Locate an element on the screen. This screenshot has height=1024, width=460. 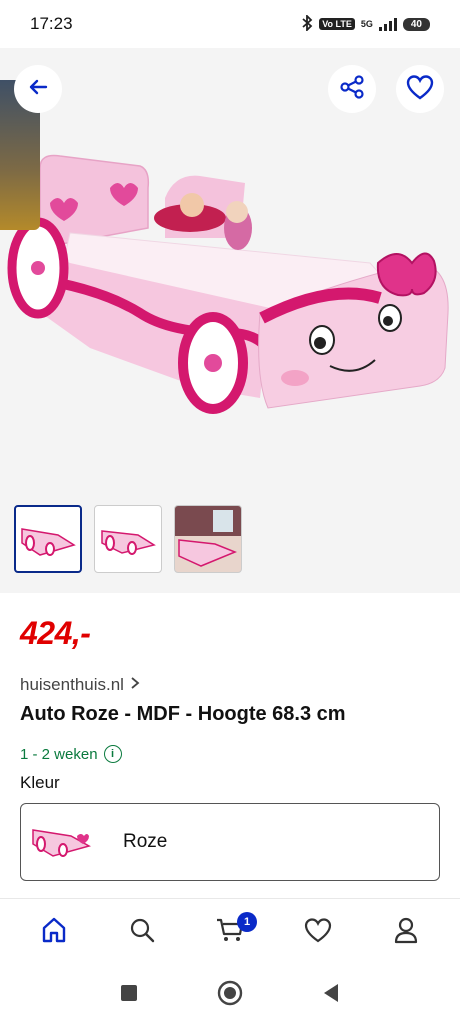
bottom-nav: 1 is located at coordinates (230, 932).